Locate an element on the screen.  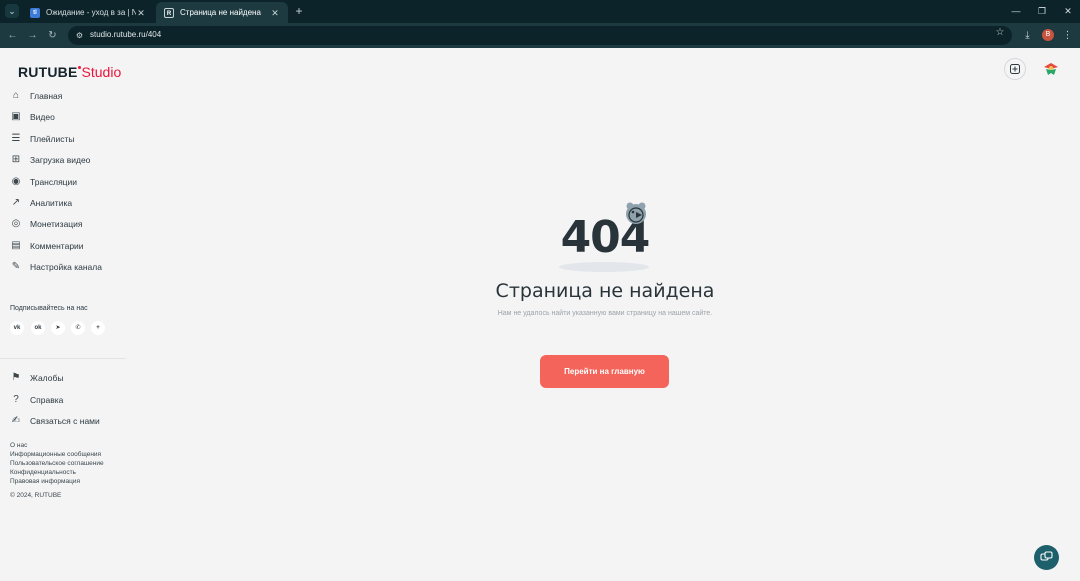
sidebar-item-channel-settings: ✎ Настройка канала is located at coordinates (56, 267).